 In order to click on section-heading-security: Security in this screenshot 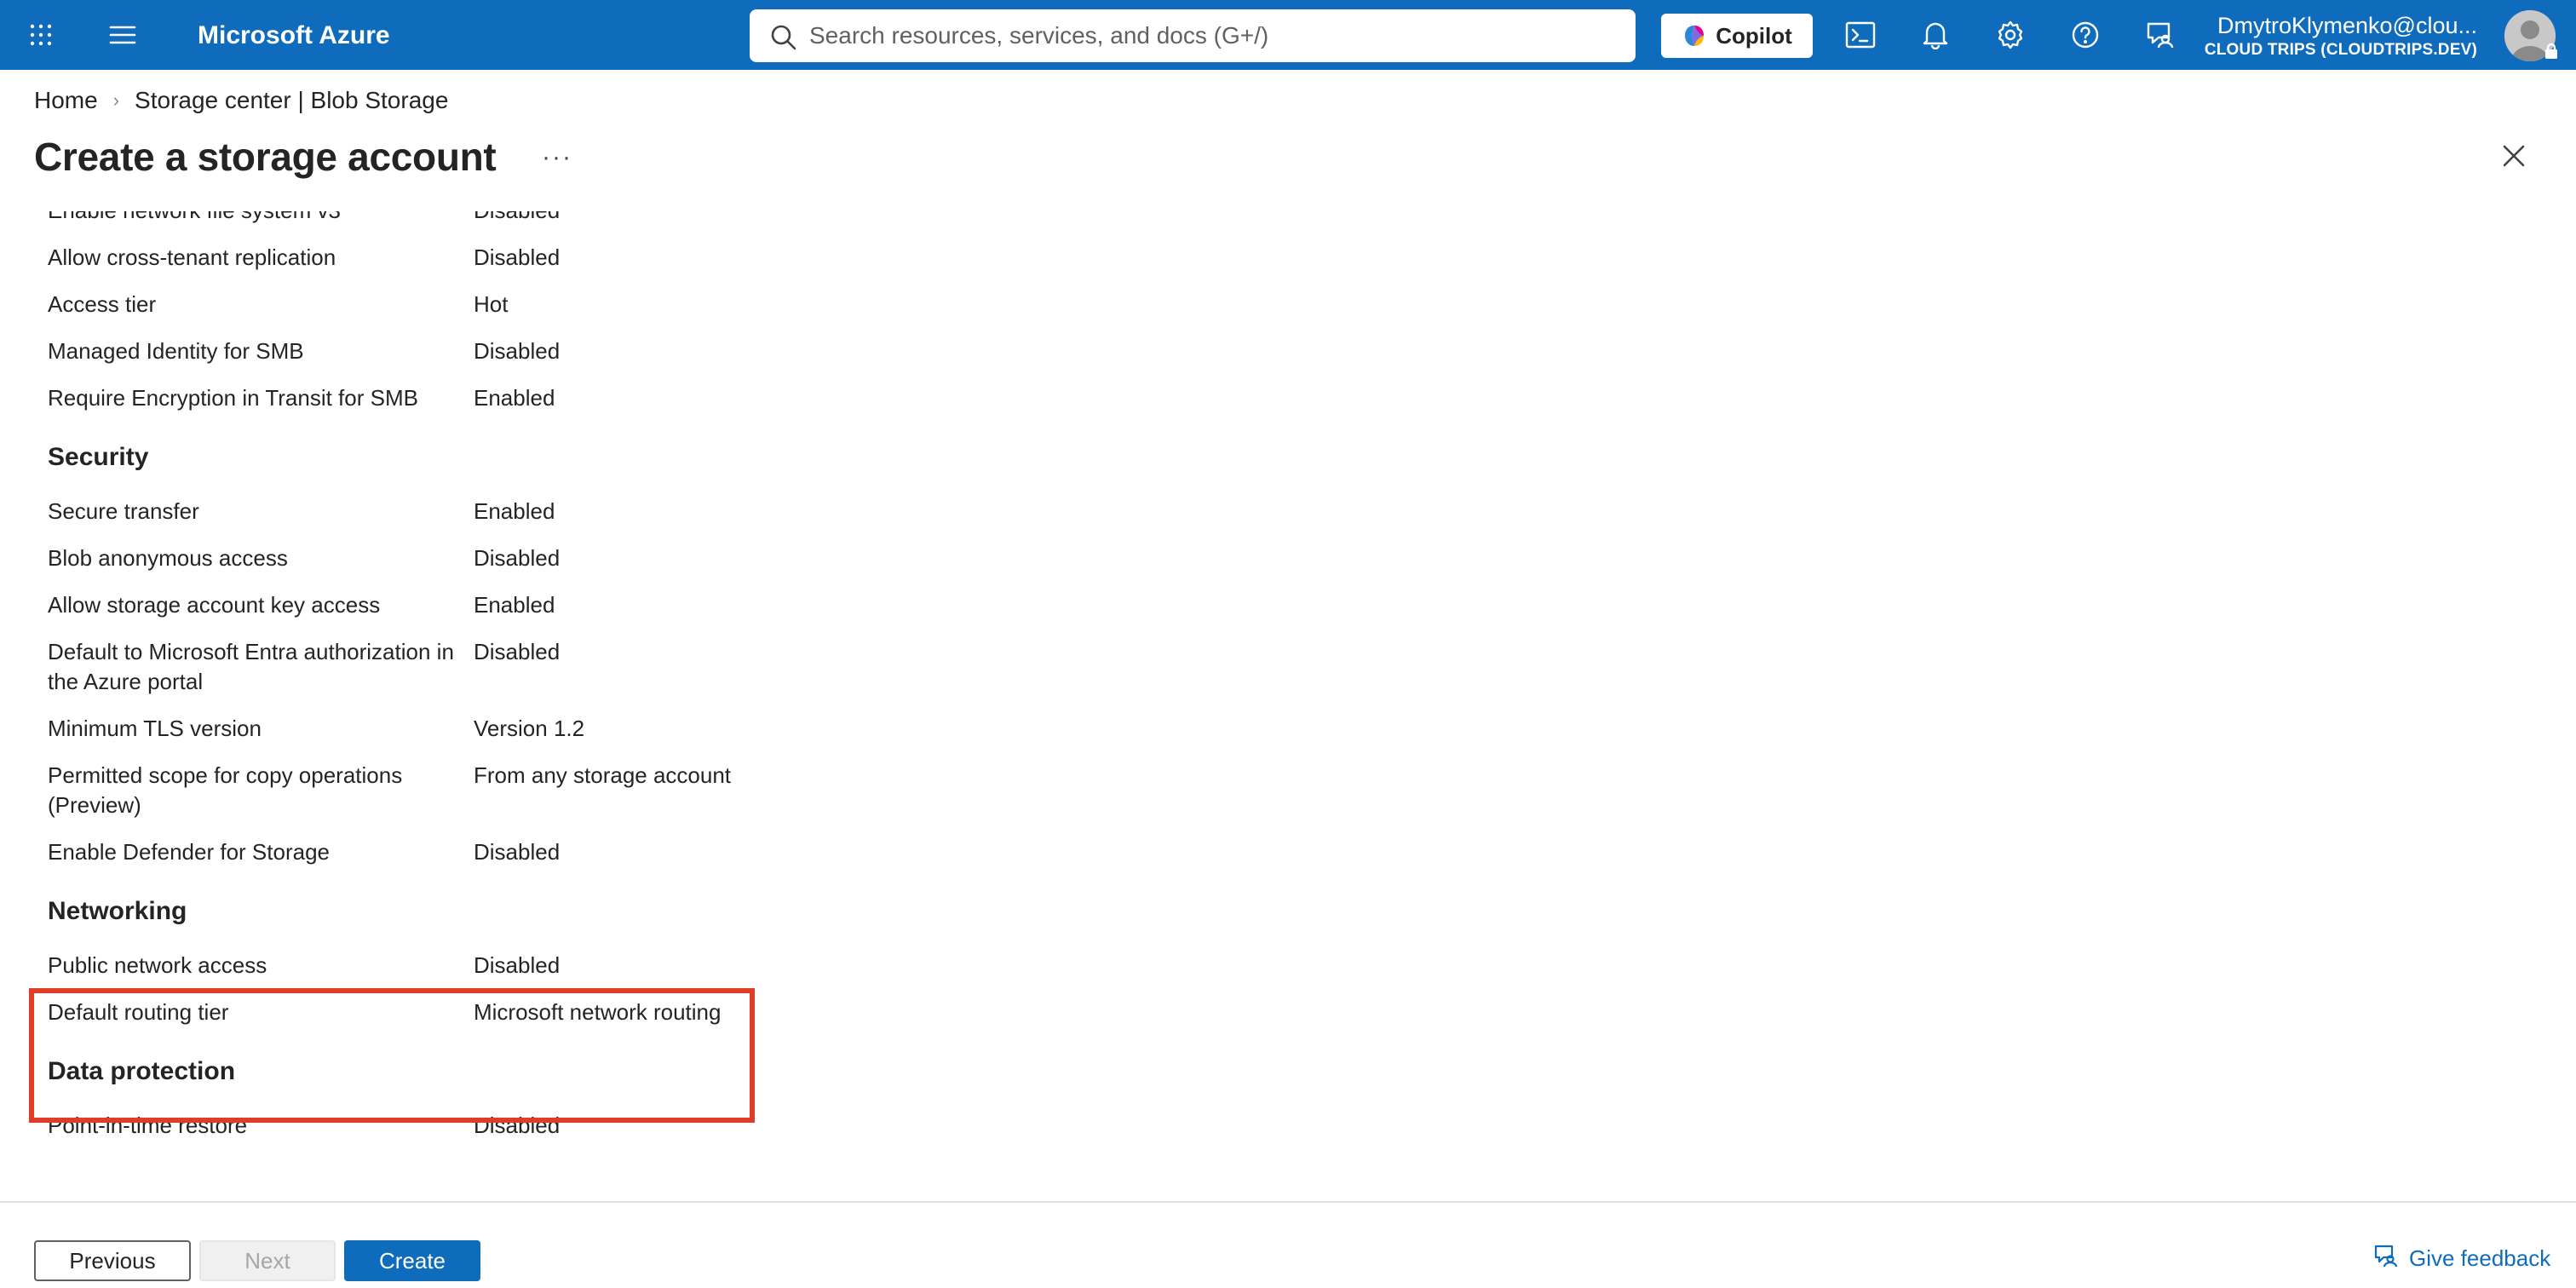, I will do `click(98, 457)`.